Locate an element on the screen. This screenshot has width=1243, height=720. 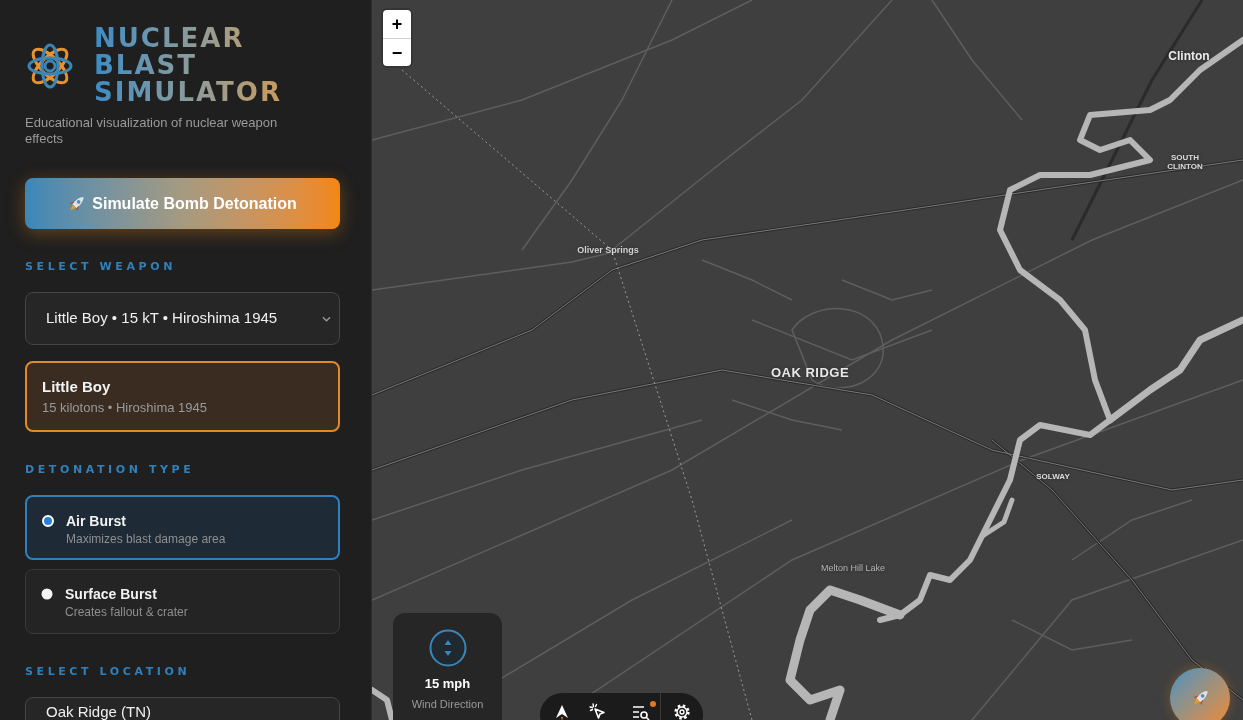
zoom-in-button: + is located at coordinates (397, 24).